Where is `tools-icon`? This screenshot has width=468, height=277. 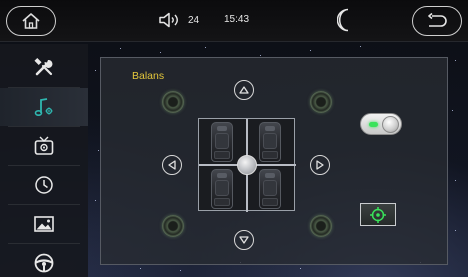 tools-icon is located at coordinates (43, 66).